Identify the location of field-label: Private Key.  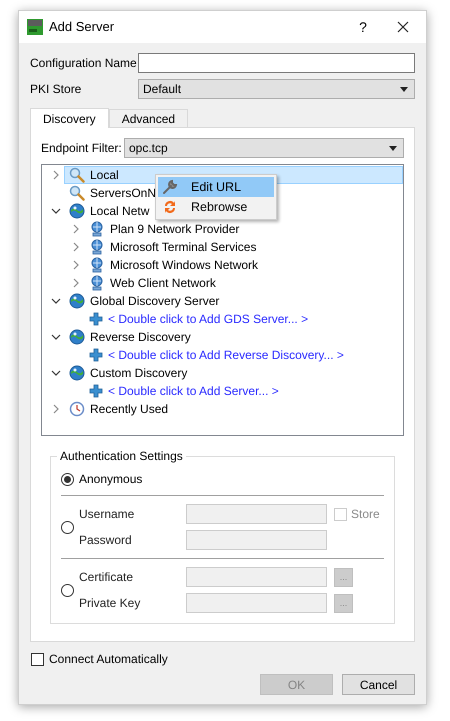
(110, 603).